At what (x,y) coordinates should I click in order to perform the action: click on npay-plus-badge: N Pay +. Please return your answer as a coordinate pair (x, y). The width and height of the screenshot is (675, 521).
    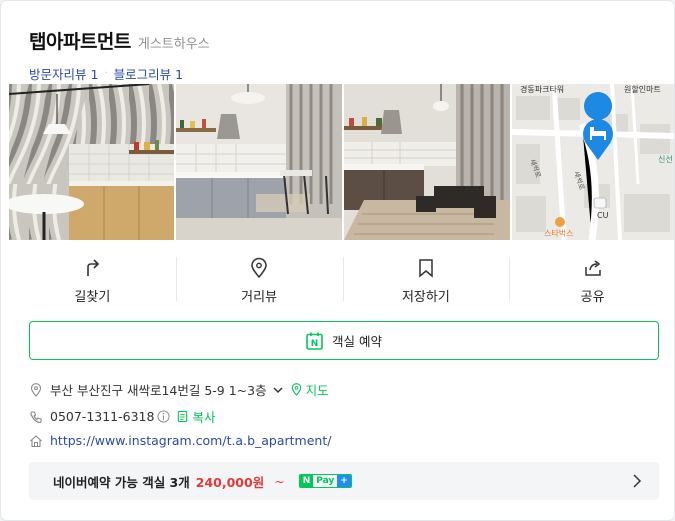
    Looking at the image, I should click on (325, 481).